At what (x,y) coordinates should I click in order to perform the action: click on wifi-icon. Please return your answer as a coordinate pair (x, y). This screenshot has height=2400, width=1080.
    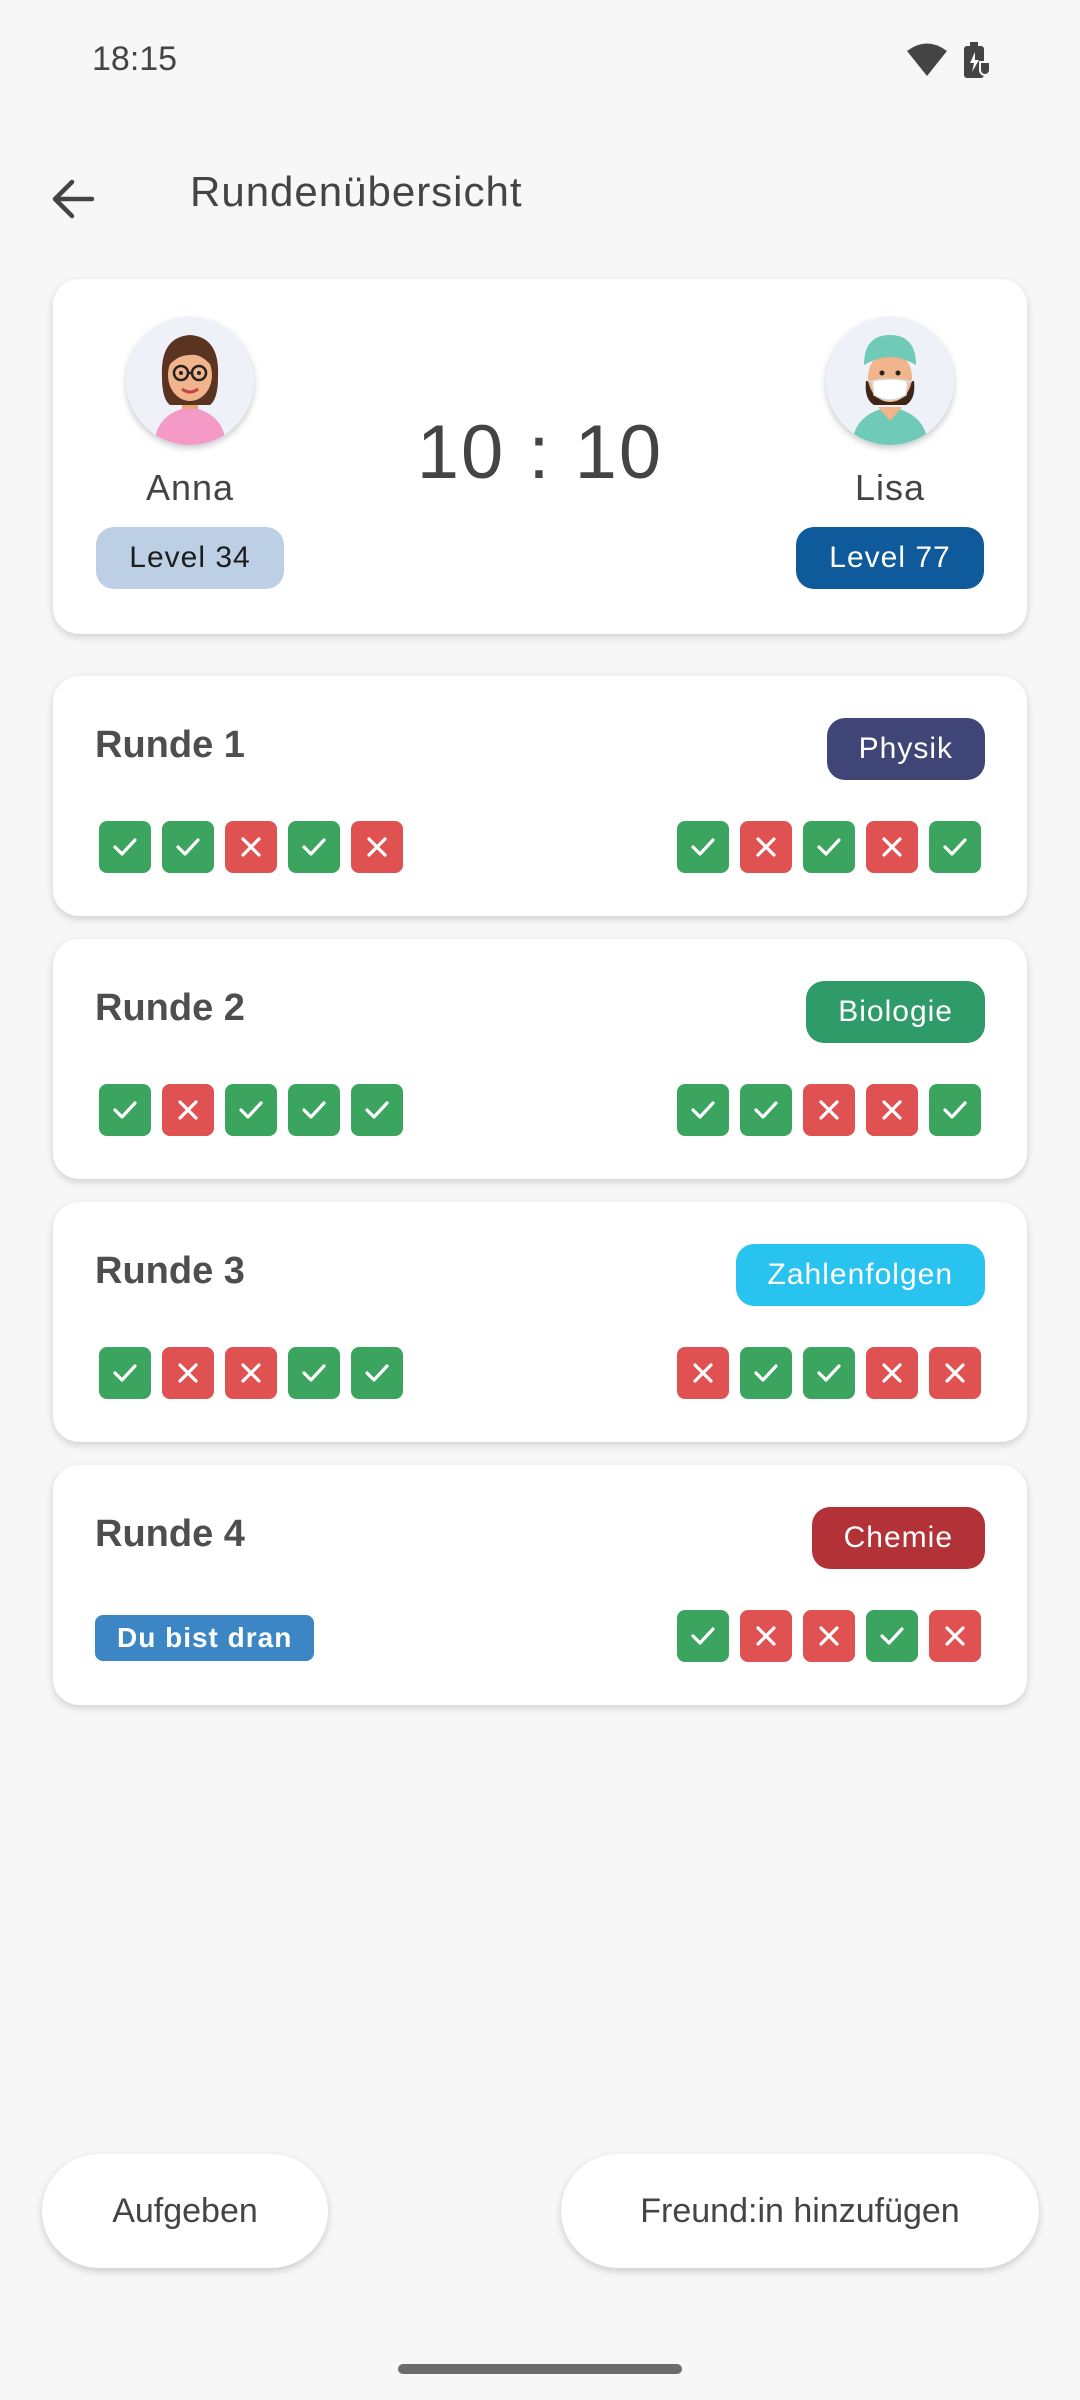
    Looking at the image, I should click on (927, 62).